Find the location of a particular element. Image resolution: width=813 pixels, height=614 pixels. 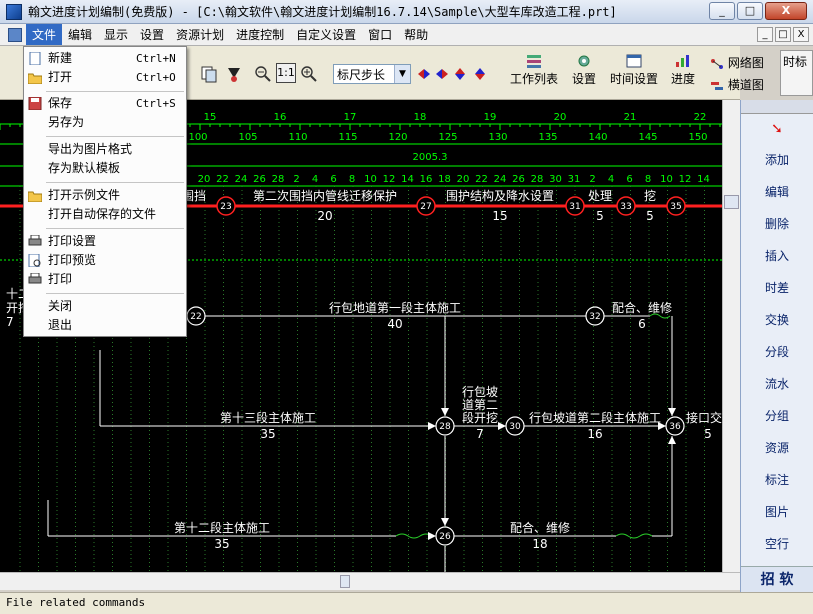

file-menu-close: 关闭 is located at coordinates (105, 306).